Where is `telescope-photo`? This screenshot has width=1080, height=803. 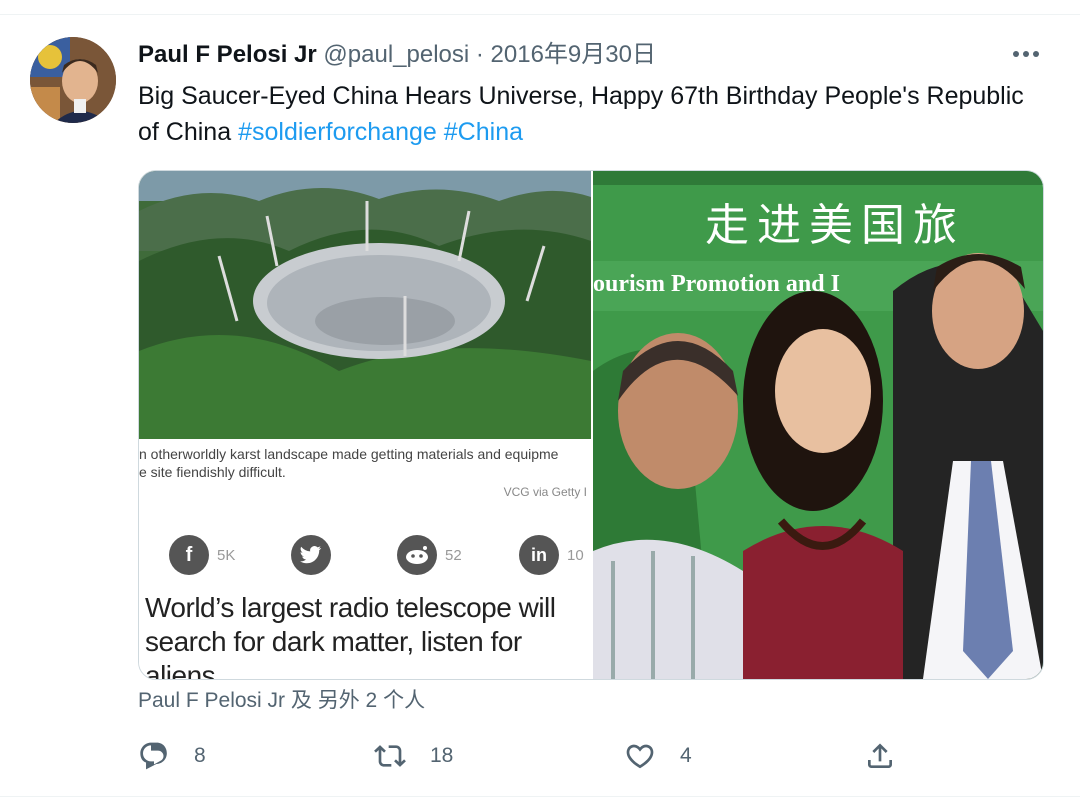 telescope-photo is located at coordinates (365, 305).